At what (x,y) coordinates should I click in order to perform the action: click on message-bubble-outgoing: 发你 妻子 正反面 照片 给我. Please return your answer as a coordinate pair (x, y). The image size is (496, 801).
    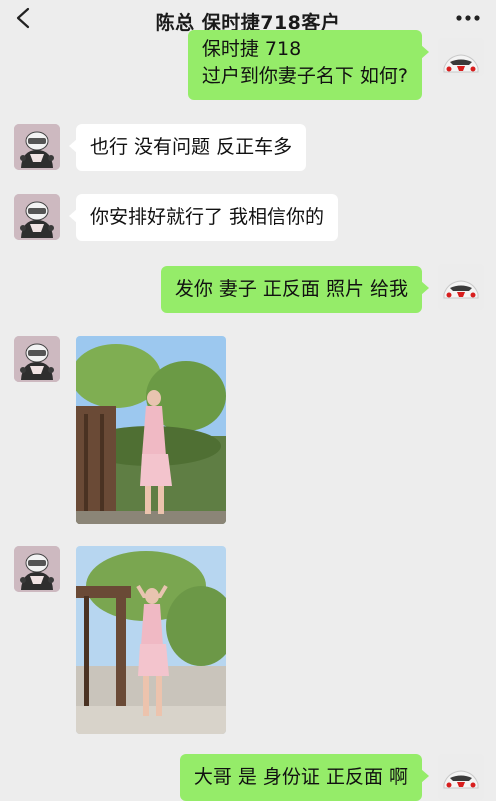
    Looking at the image, I should click on (295, 289).